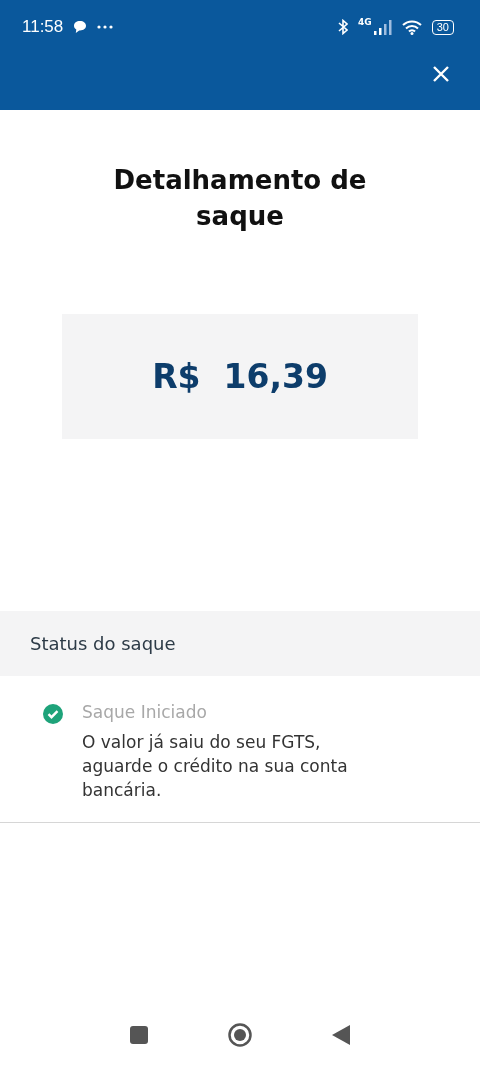 The image size is (480, 1066). What do you see at coordinates (343, 27) in the screenshot?
I see `bluetooth-icon` at bounding box center [343, 27].